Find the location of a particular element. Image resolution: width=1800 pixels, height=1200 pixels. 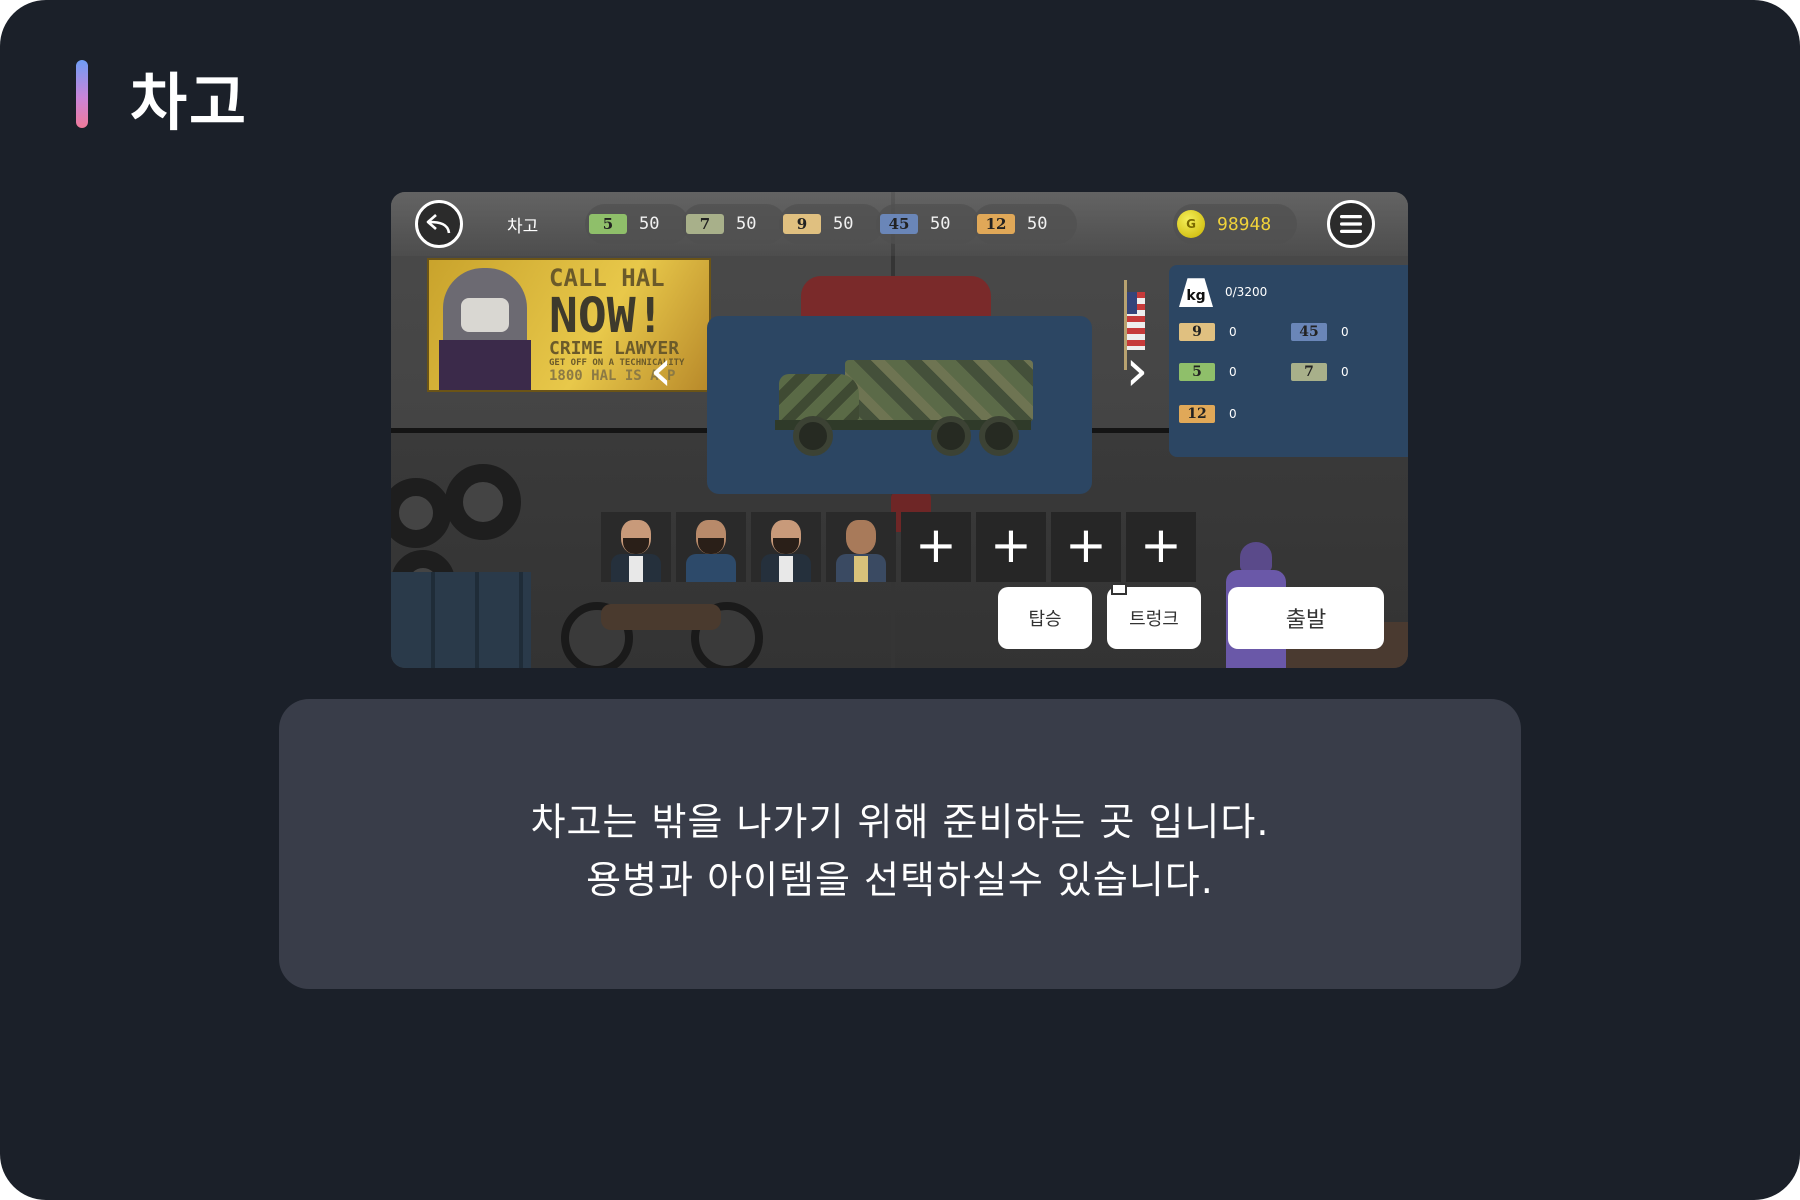

hud-title: 차고 is located at coordinates (523, 227).